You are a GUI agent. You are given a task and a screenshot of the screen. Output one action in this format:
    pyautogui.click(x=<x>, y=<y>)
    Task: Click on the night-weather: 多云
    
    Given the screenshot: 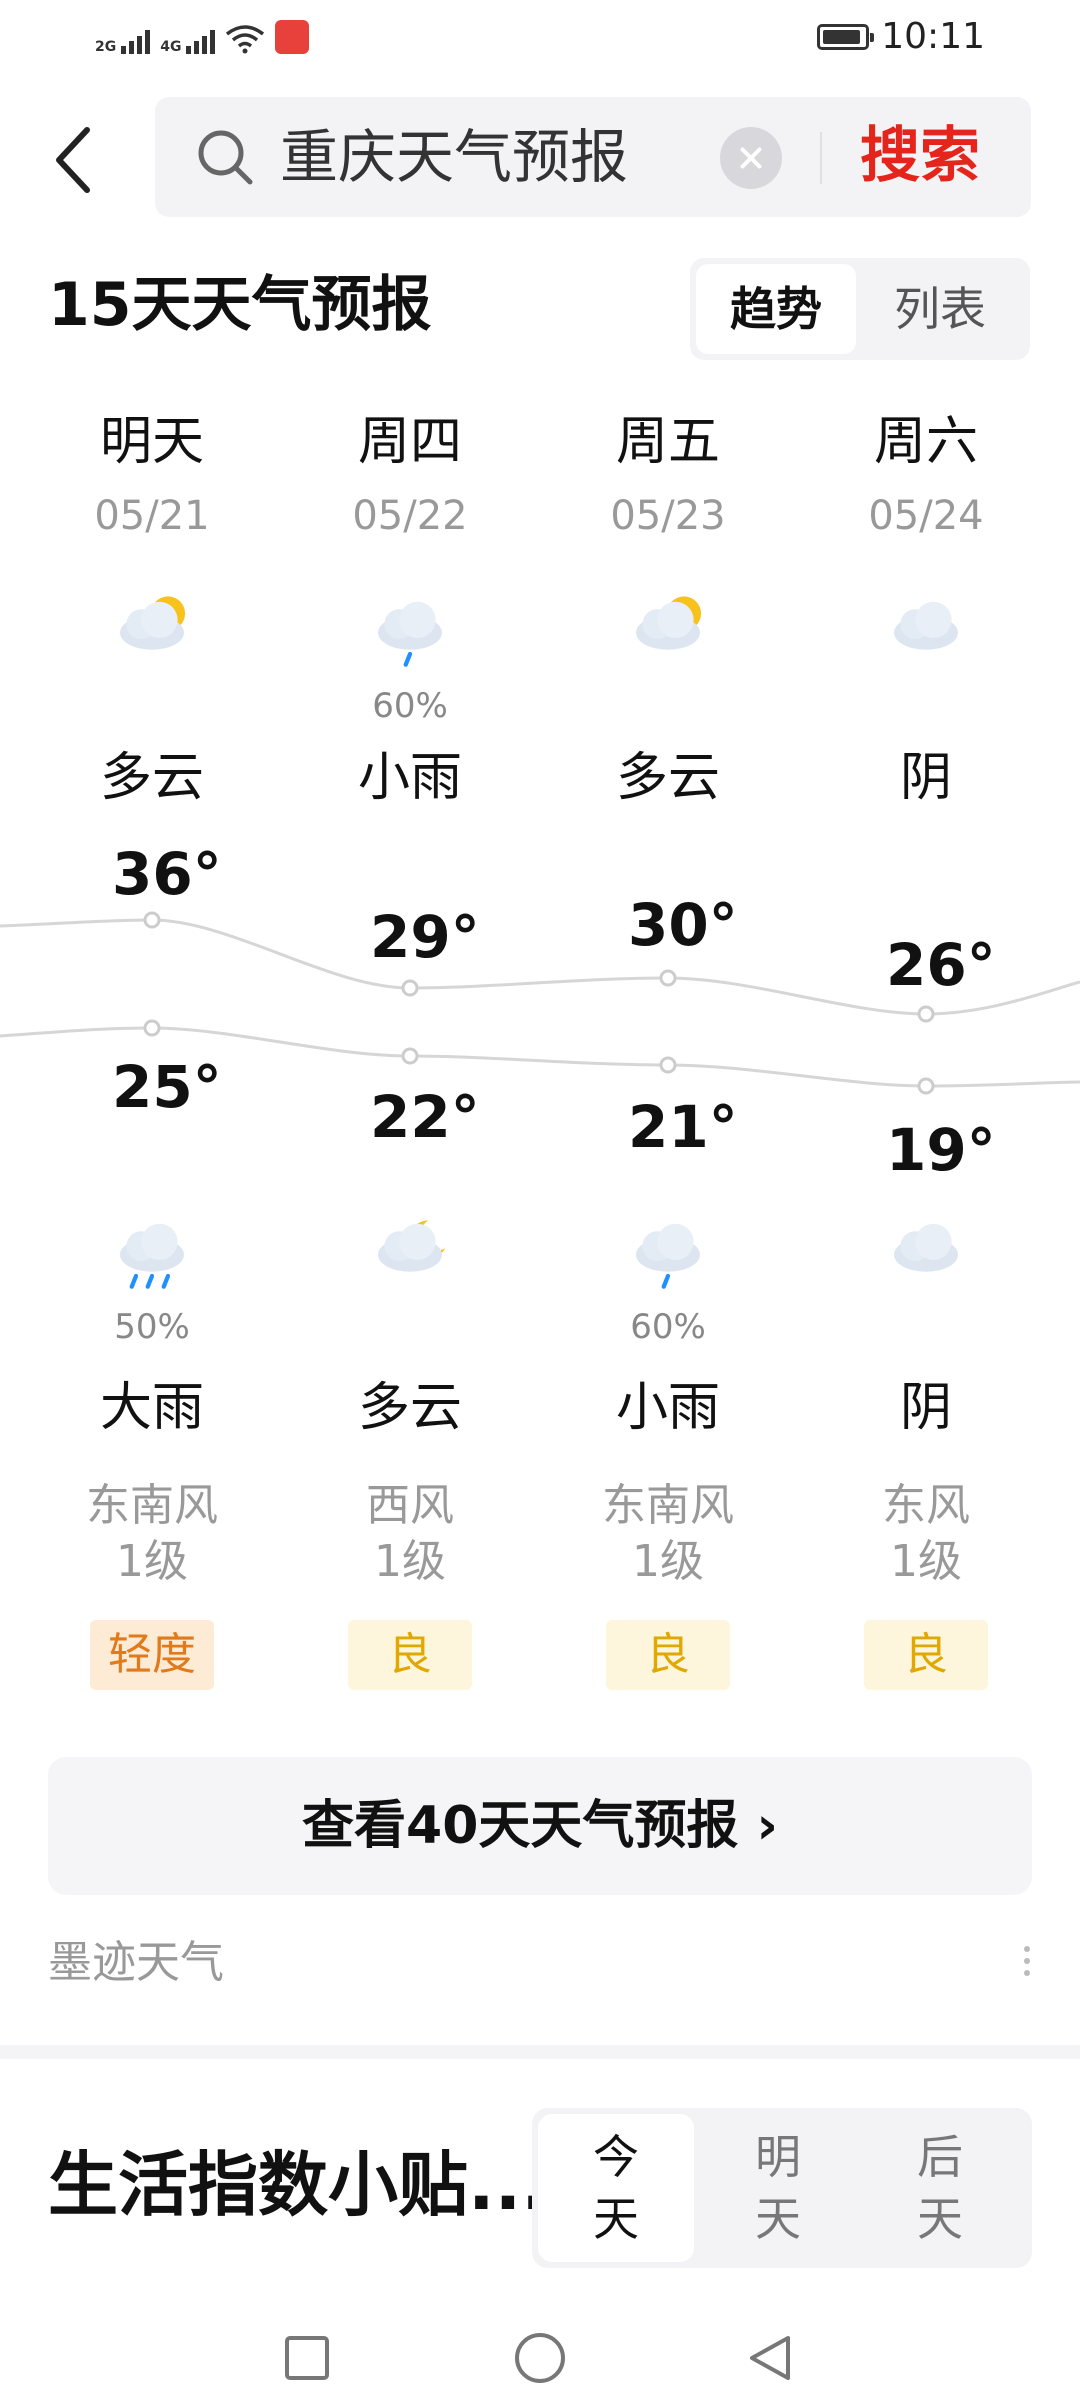 What is the action you would take?
    pyautogui.click(x=409, y=1408)
    